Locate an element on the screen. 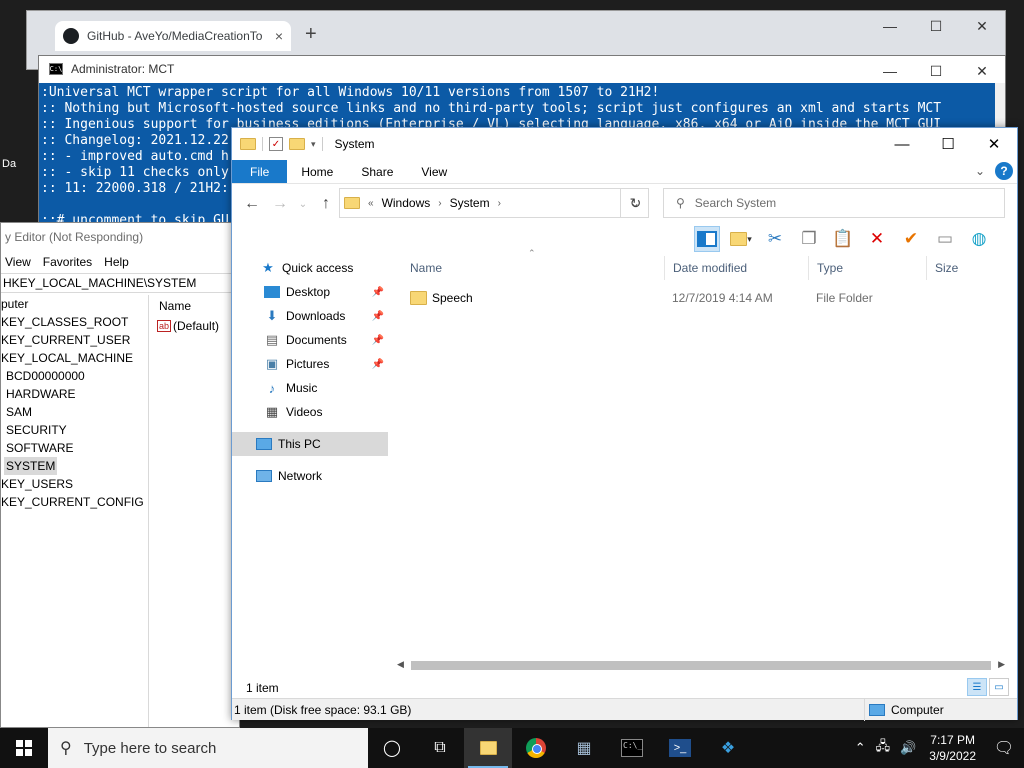 The width and height of the screenshot is (1024, 768). browser-minimize-button: — is located at coordinates (890, 26).